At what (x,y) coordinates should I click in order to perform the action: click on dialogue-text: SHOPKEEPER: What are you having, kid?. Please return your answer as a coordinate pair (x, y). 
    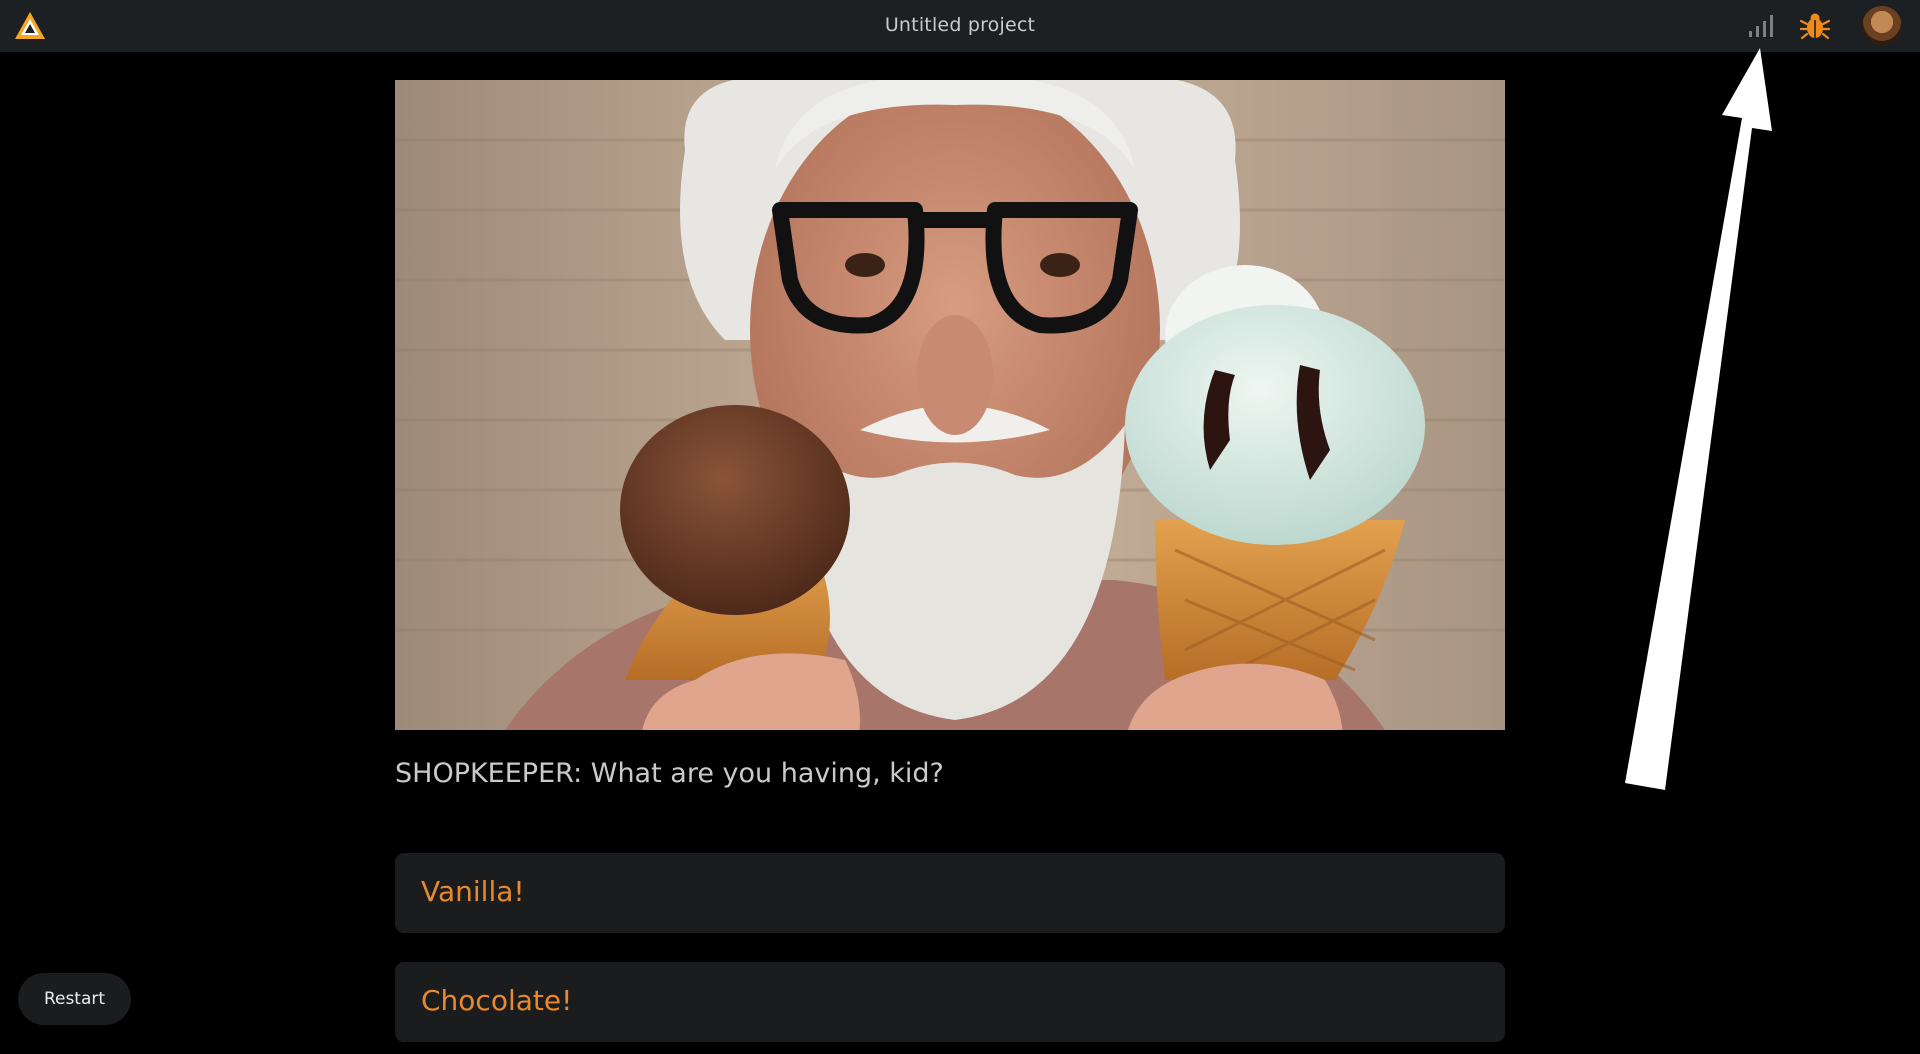
    Looking at the image, I should click on (669, 773).